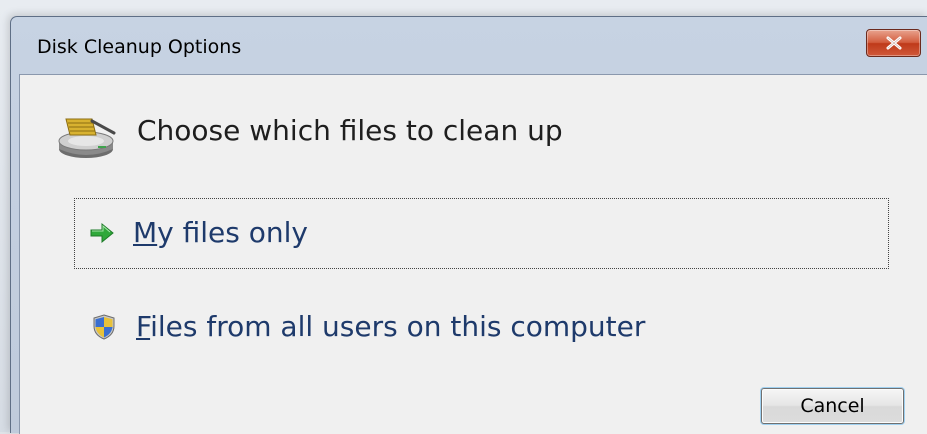 The height and width of the screenshot is (434, 927). Describe the element at coordinates (469, 46) in the screenshot. I see `title-bar: Disk Cleanup Options` at that location.